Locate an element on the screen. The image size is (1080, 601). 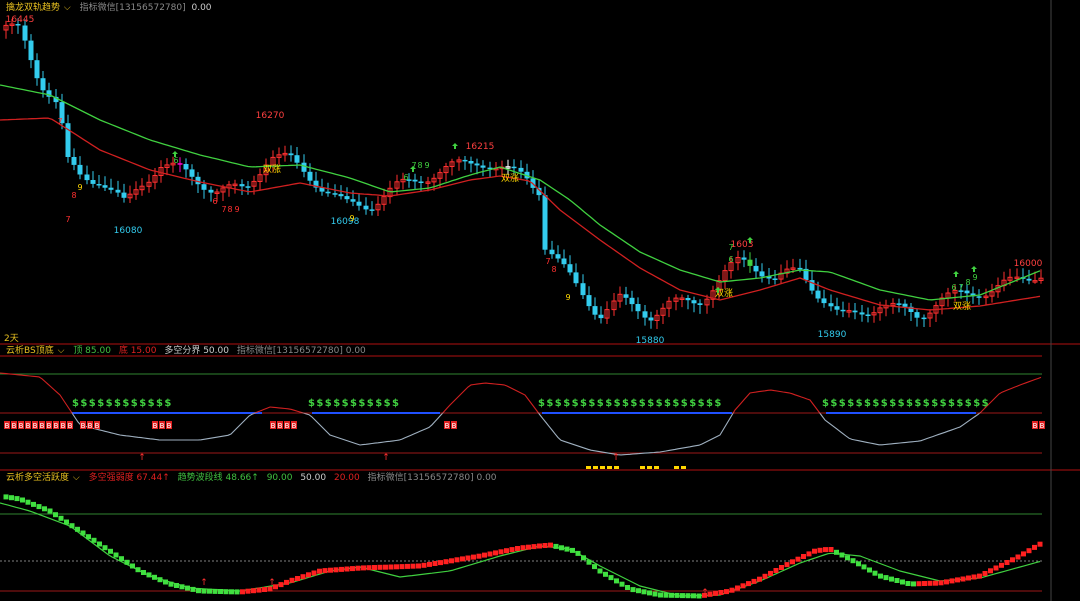
double-rise-signal: 双涨 is located at coordinates (272, 169).